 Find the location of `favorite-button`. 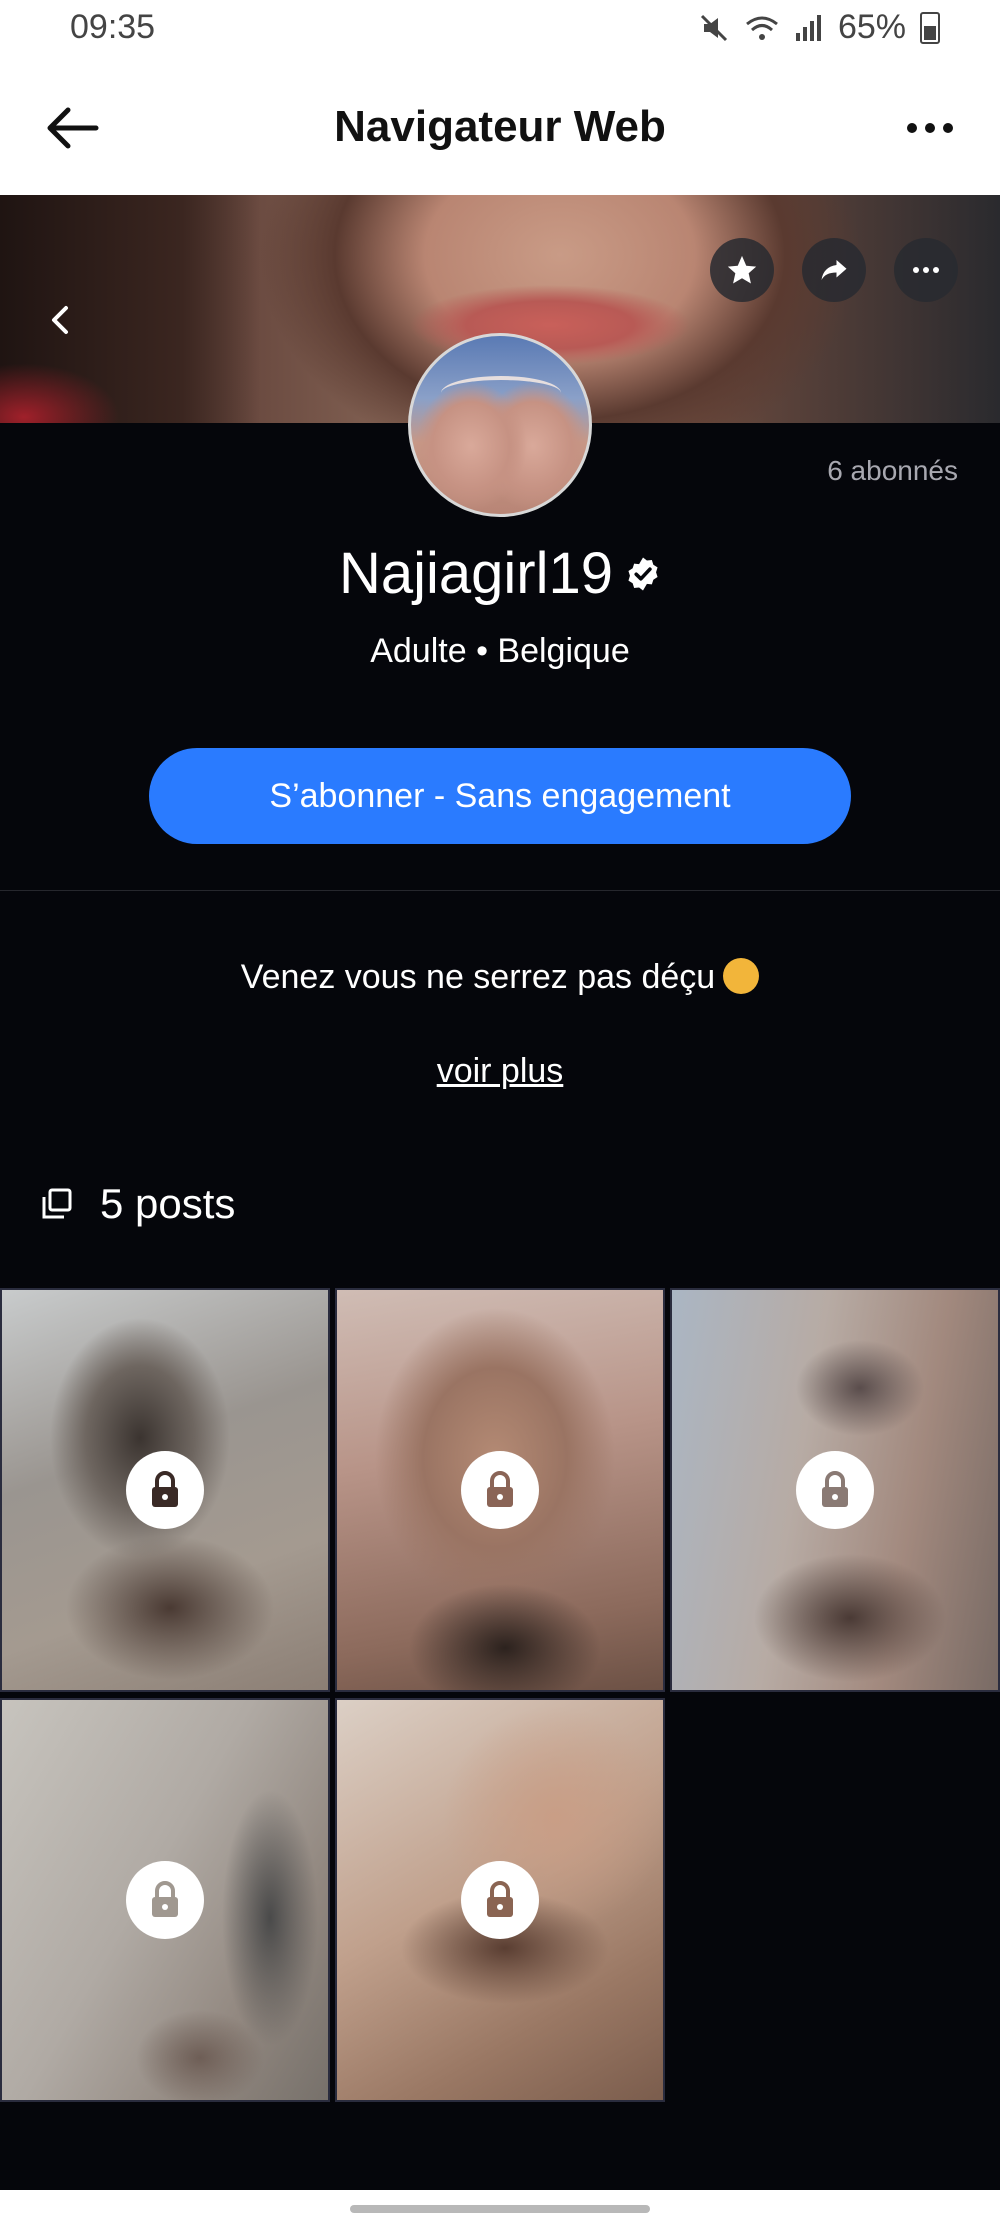

favorite-button is located at coordinates (742, 270).